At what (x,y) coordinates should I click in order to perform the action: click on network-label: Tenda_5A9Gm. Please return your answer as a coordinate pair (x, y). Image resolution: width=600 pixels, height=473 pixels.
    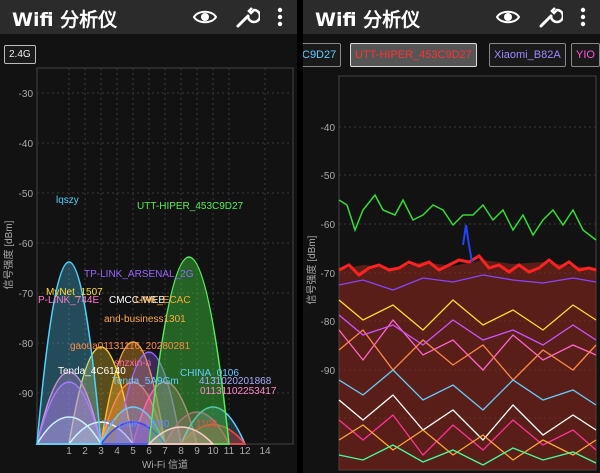
    Looking at the image, I should click on (145, 381).